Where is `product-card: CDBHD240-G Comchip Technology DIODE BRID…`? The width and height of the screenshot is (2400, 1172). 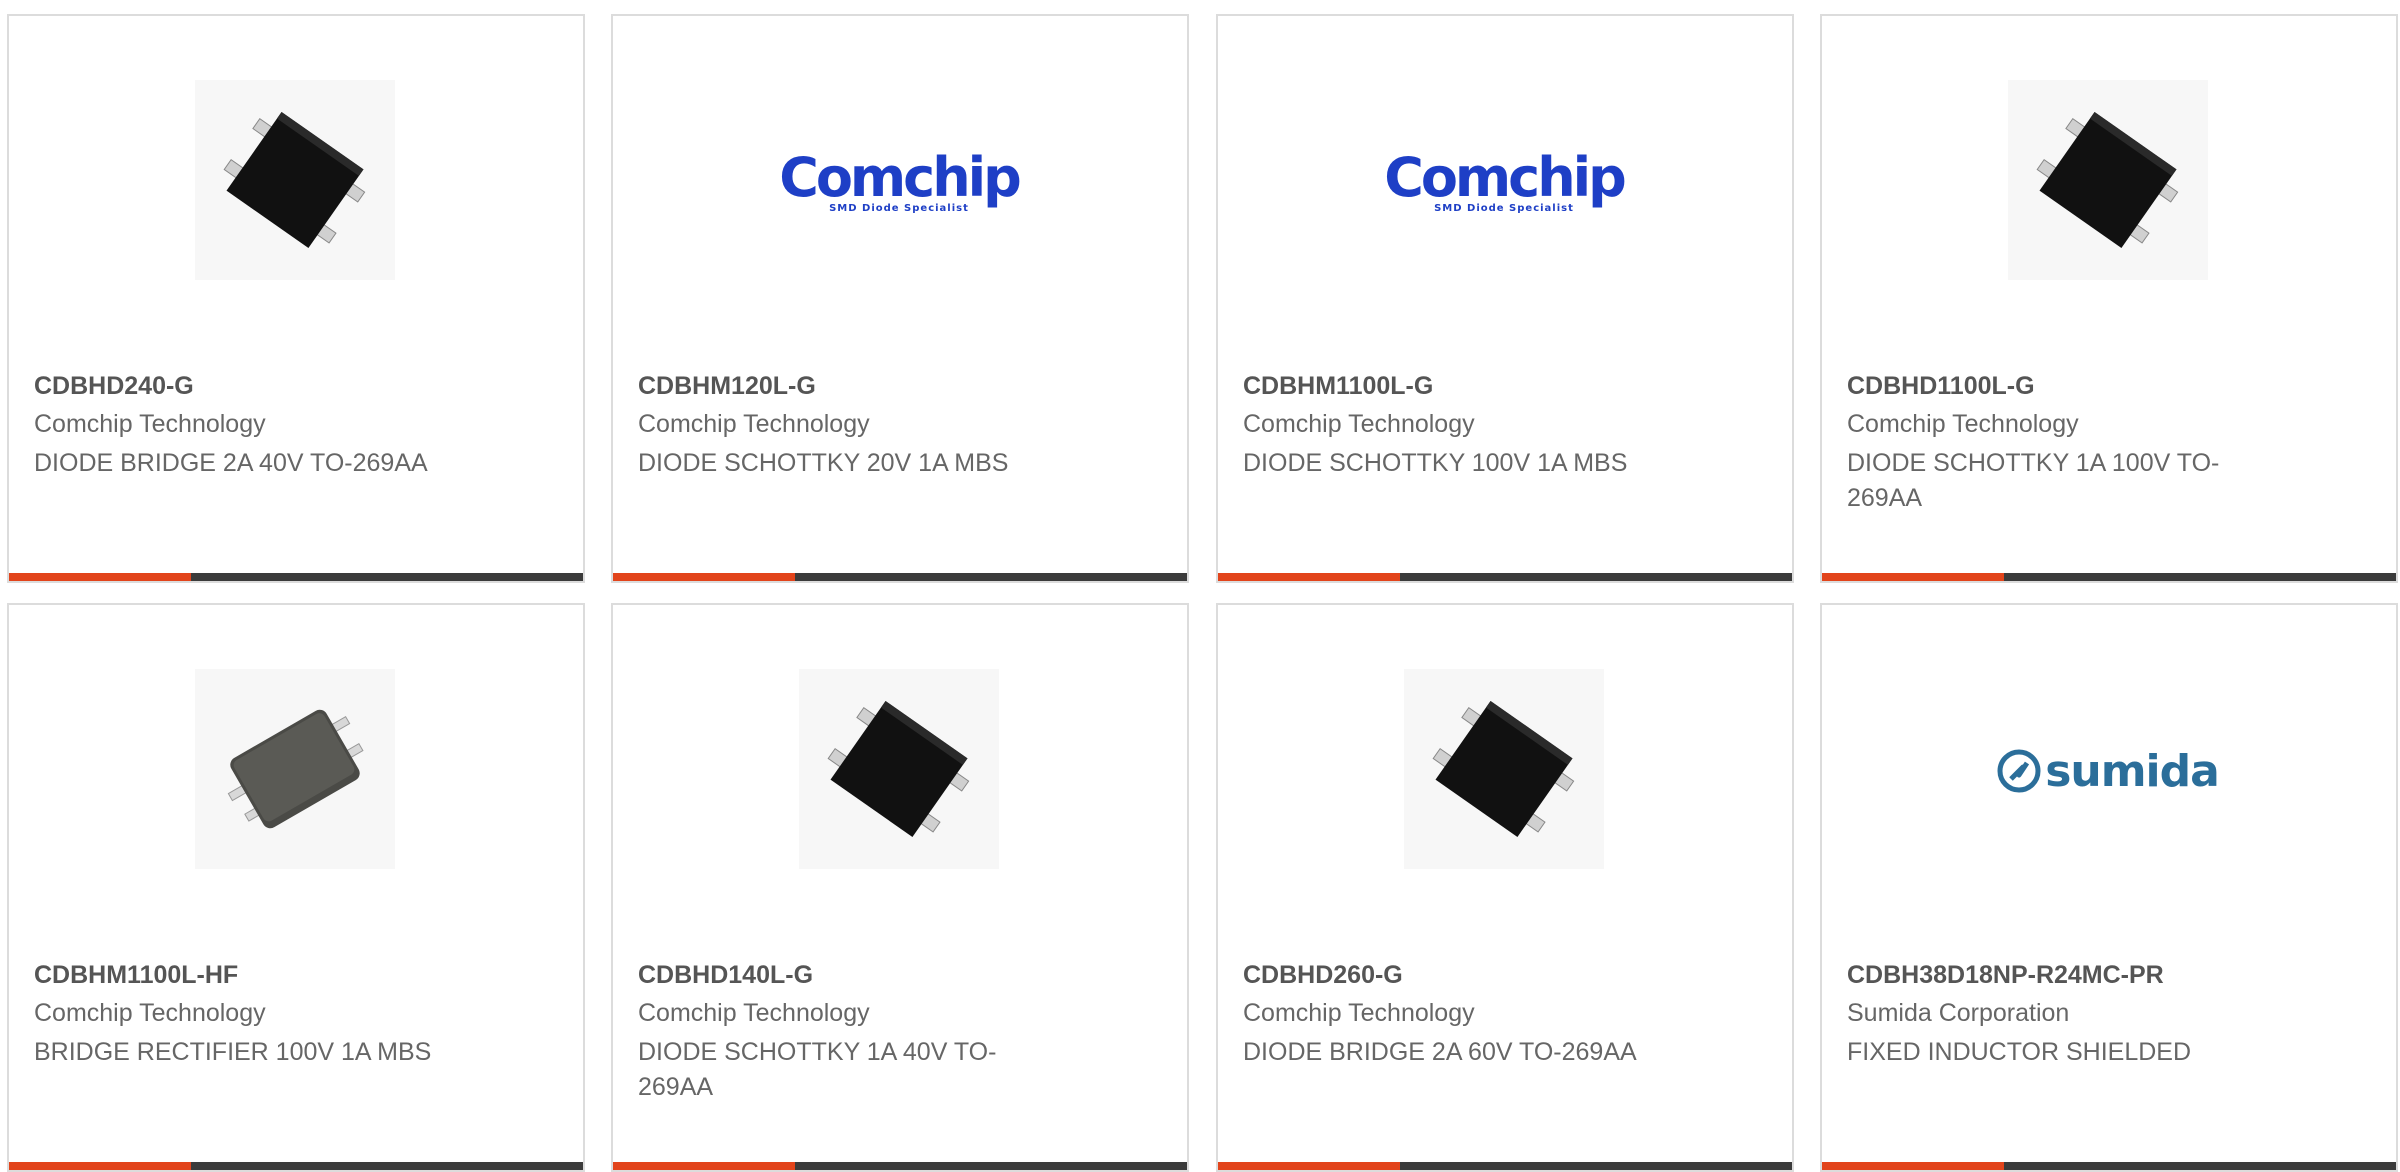 product-card: CDBHD240-G Comchip Technology DIODE BRID… is located at coordinates (296, 298).